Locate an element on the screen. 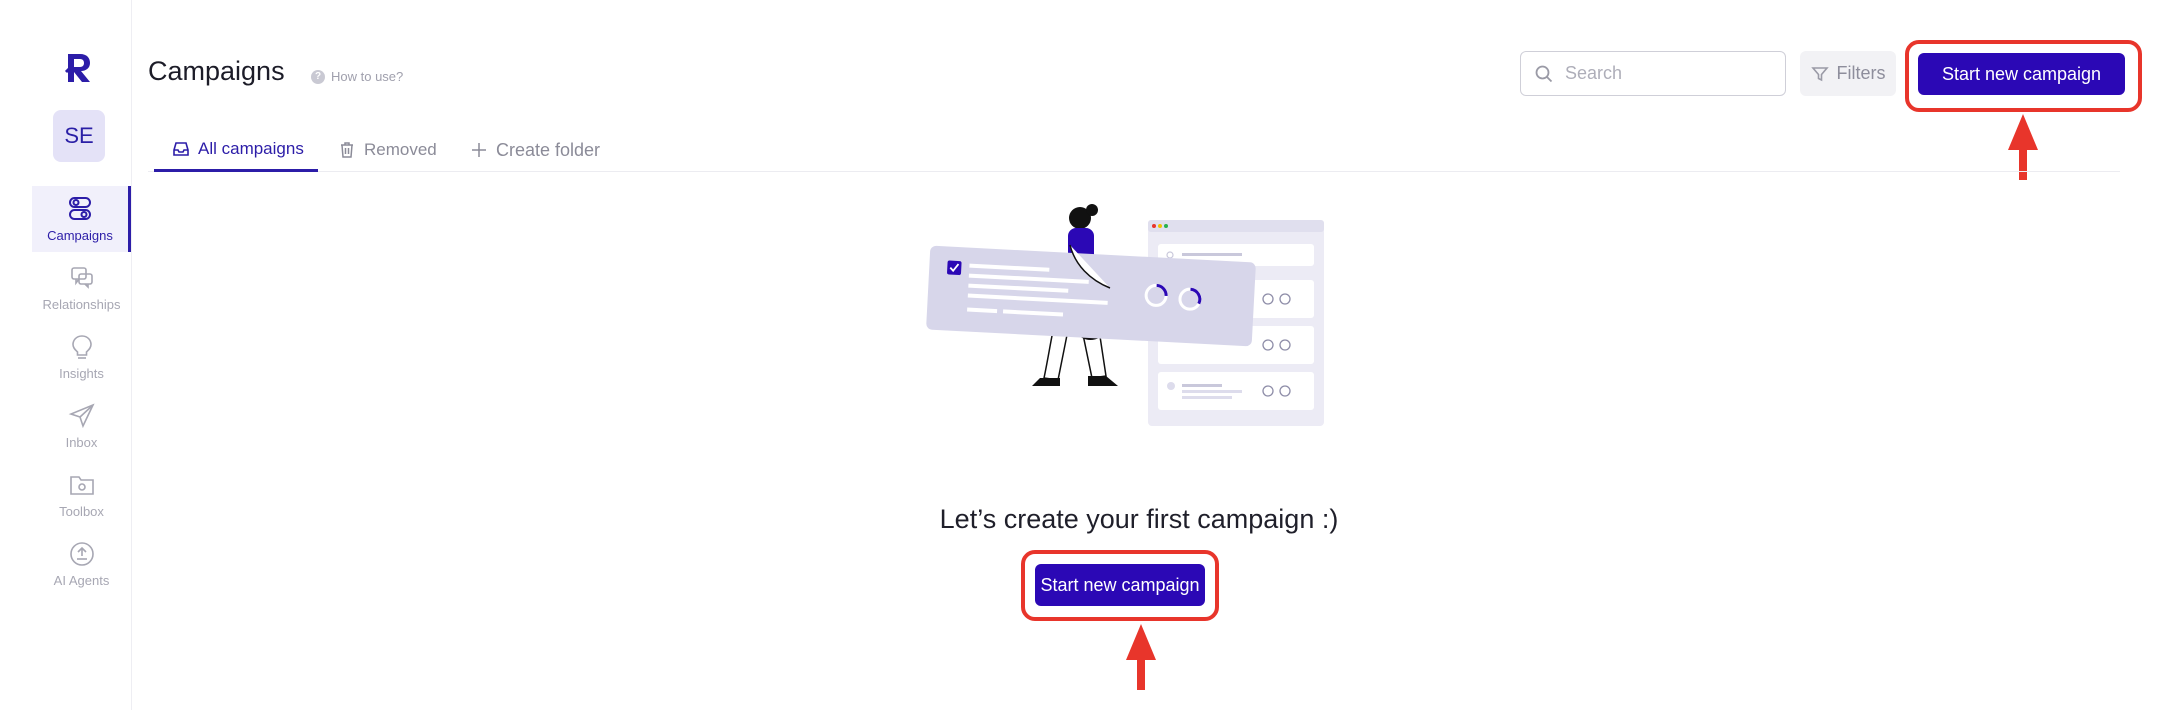  sidebar-item-inbox: Inbox is located at coordinates (81, 426).